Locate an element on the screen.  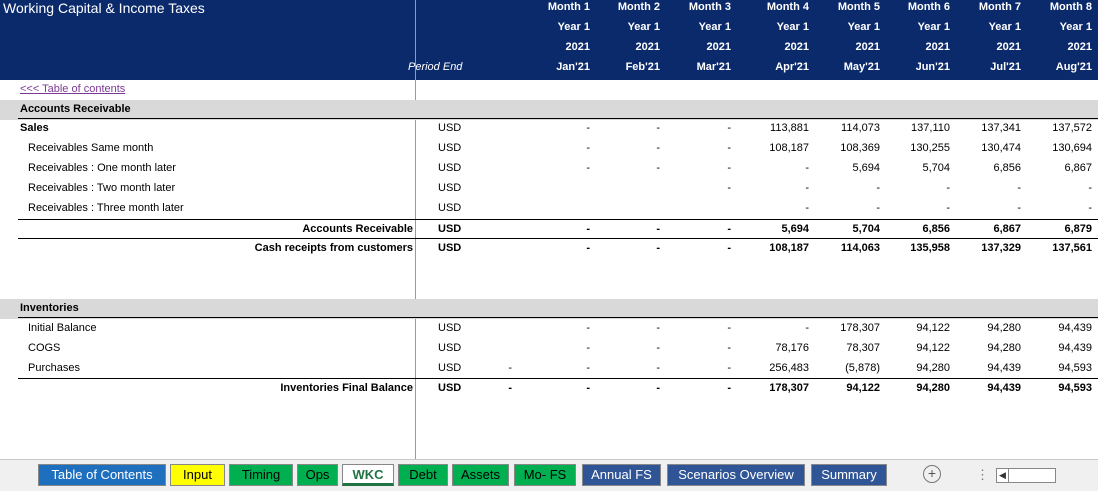
value-cell: 256,483 is located at coordinates (789, 368).